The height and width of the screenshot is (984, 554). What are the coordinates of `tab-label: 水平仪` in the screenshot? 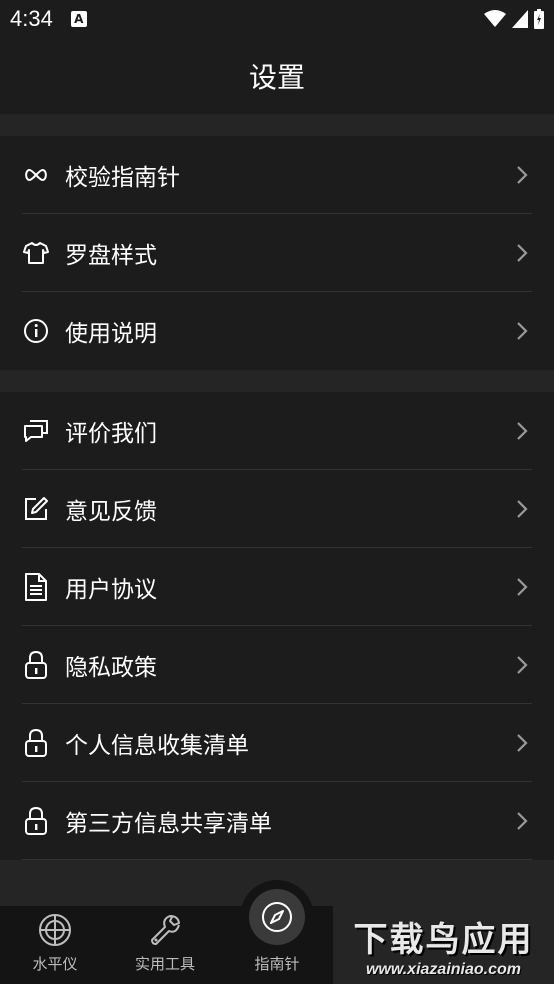 It's located at (55, 964).